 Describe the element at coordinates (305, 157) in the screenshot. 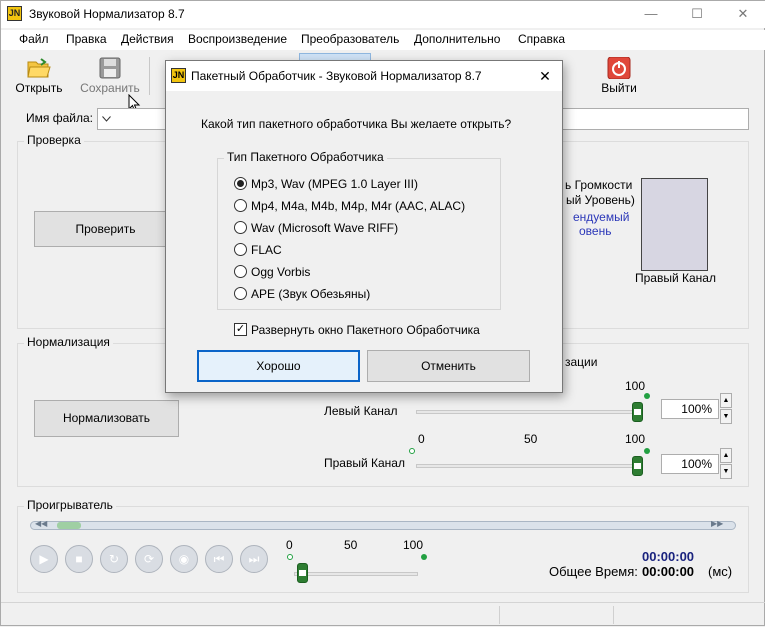

I see `processor-type-group-label: Тип Пакетного Обработчика` at that location.